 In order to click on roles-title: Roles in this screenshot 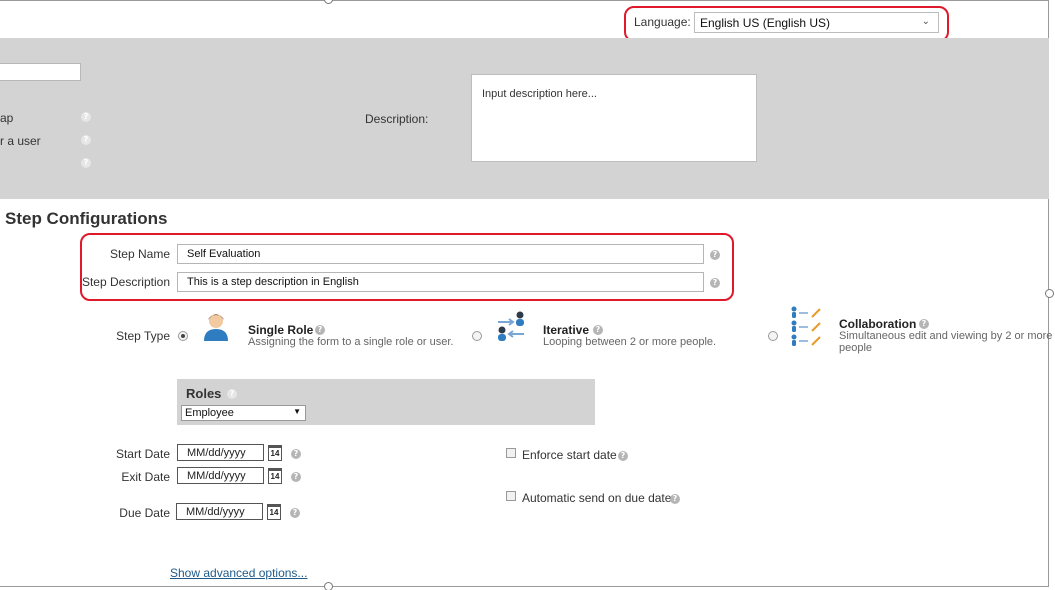, I will do `click(204, 393)`.